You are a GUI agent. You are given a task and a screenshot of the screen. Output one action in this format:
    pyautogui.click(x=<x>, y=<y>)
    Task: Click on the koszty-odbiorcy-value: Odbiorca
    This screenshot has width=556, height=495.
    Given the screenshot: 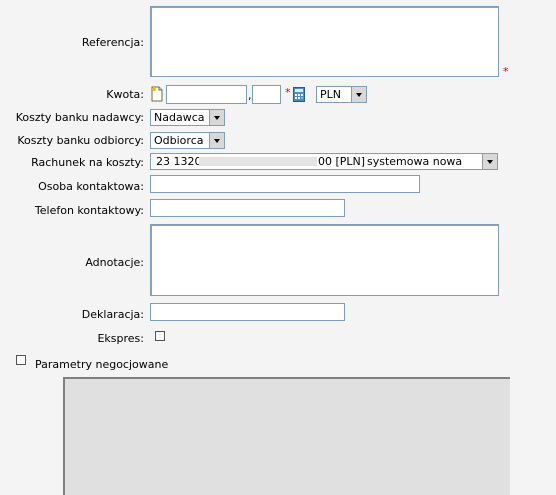 What is the action you would take?
    pyautogui.click(x=179, y=140)
    